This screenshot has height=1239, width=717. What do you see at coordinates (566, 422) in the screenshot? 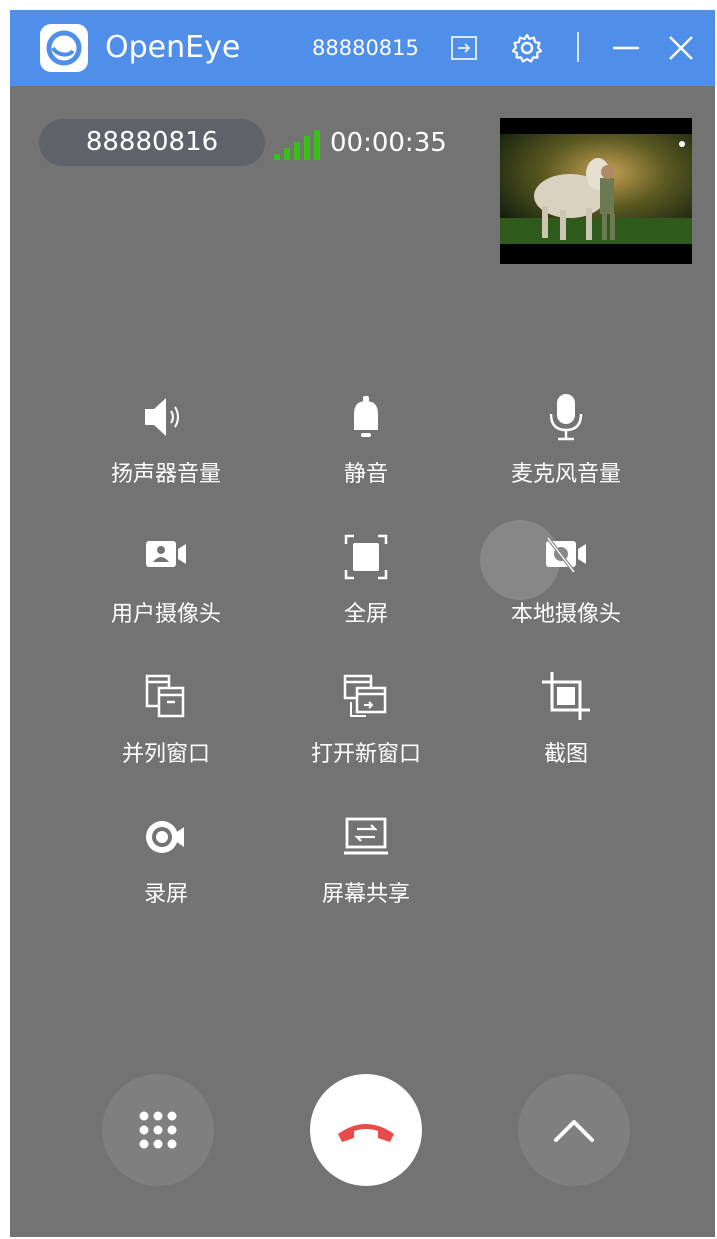
I see `microphone-icon` at bounding box center [566, 422].